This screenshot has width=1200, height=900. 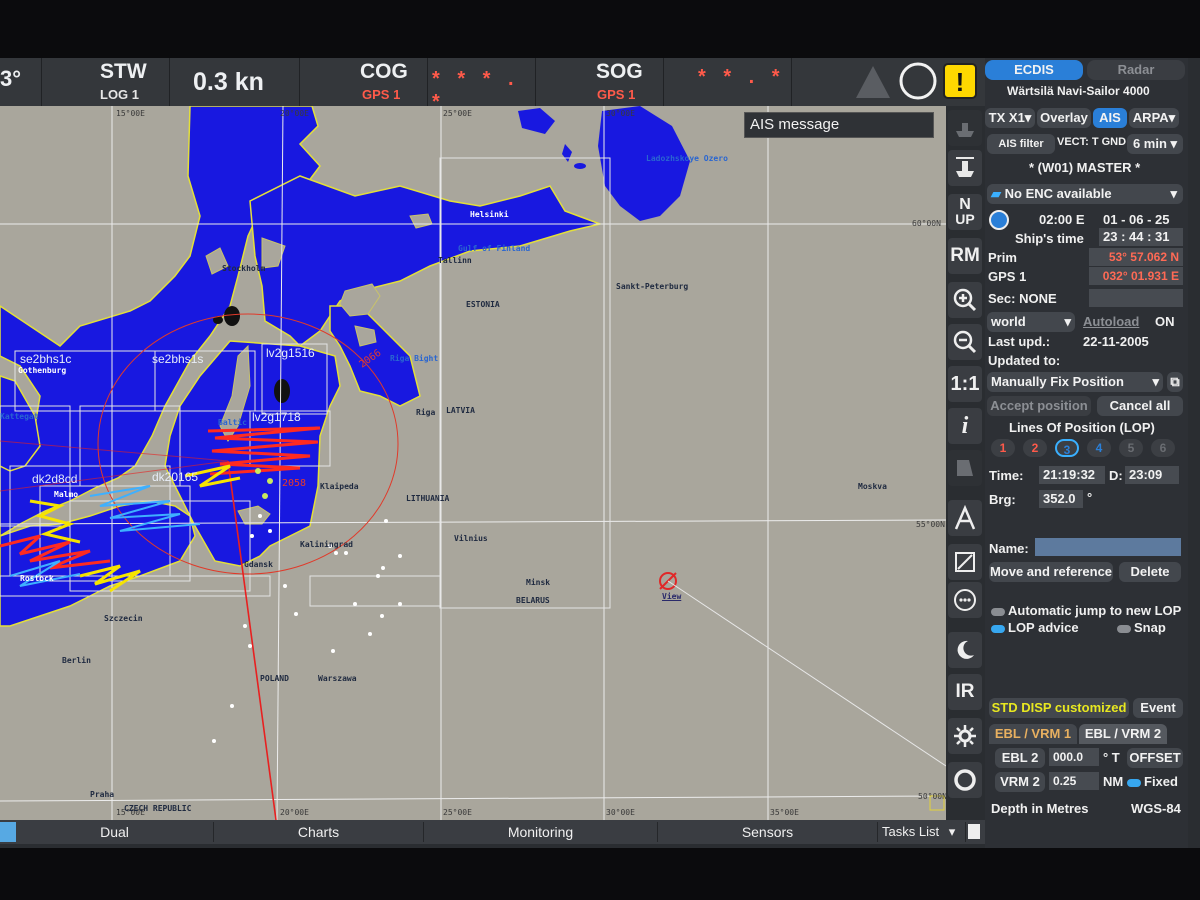 I want to click on chart-cell-label: lv2g1718, so click(x=276, y=417).